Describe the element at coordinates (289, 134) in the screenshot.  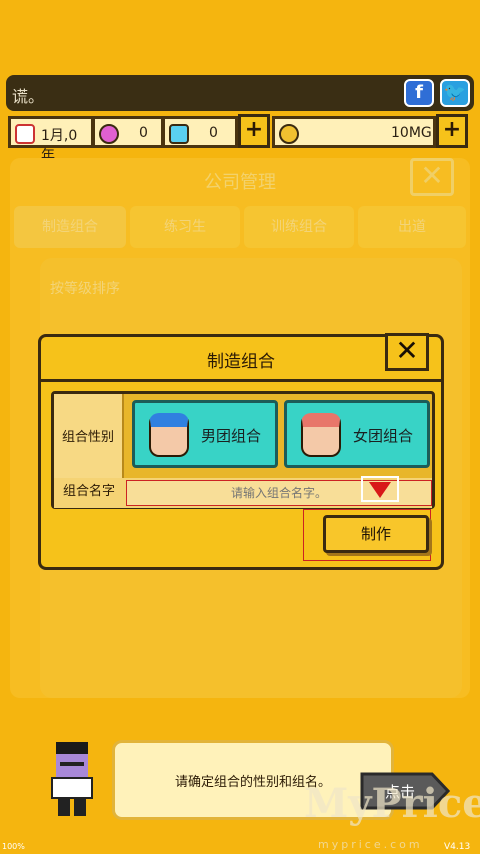
I see `coin-icon` at that location.